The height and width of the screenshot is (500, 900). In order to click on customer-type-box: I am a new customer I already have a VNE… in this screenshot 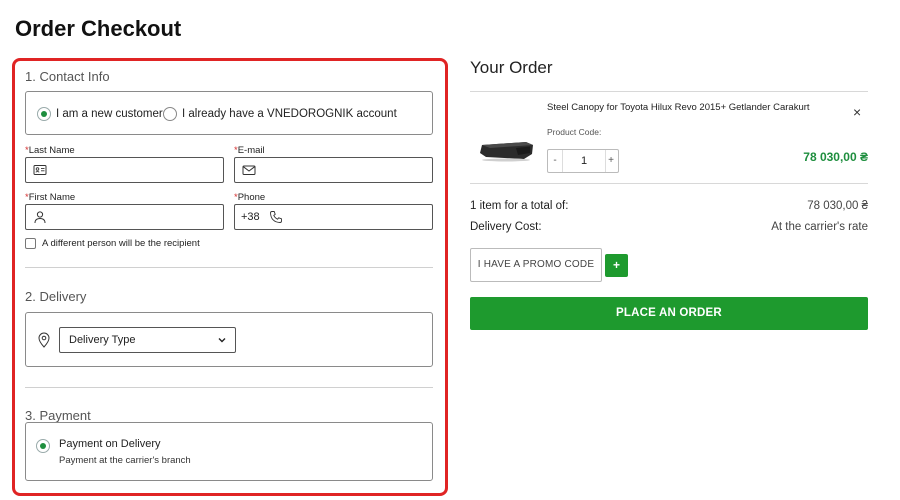, I will do `click(229, 113)`.